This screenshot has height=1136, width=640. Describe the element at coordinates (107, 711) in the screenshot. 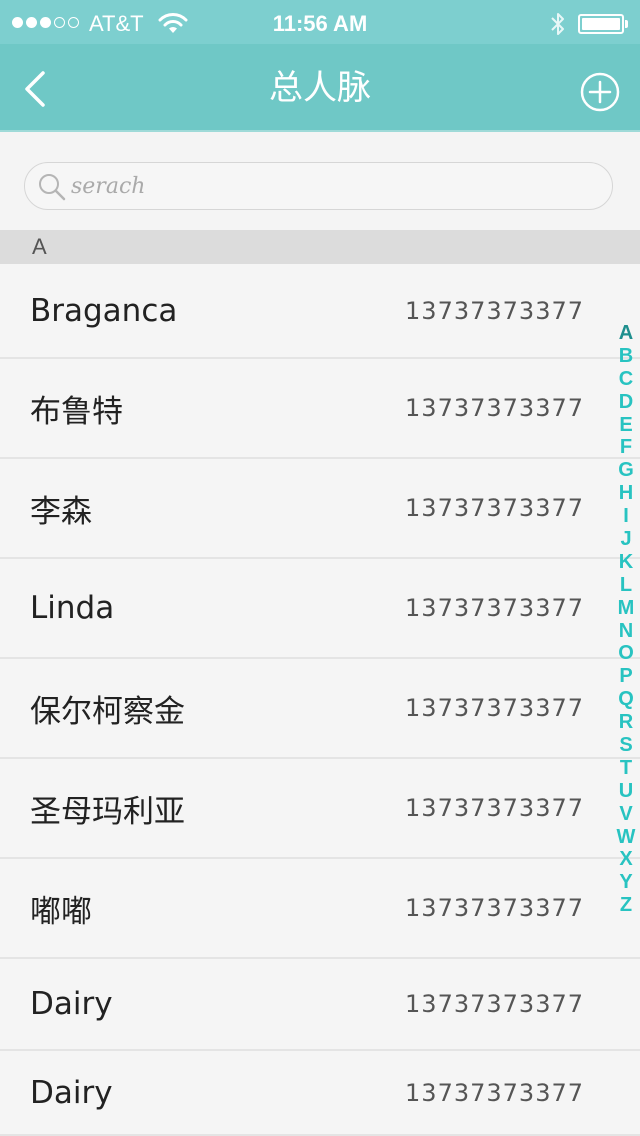

I see `contact-name: 保尔柯察金` at that location.